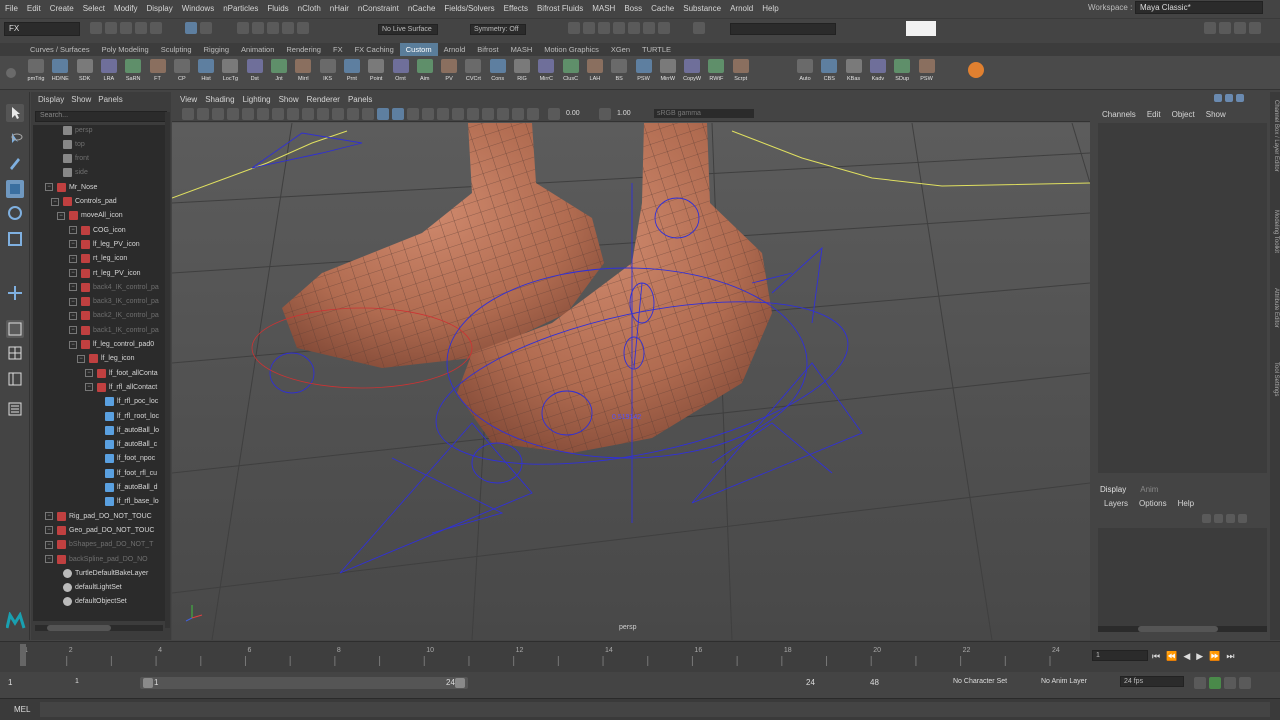  I want to click on ambient-occlusion-icon, so click(458, 113).